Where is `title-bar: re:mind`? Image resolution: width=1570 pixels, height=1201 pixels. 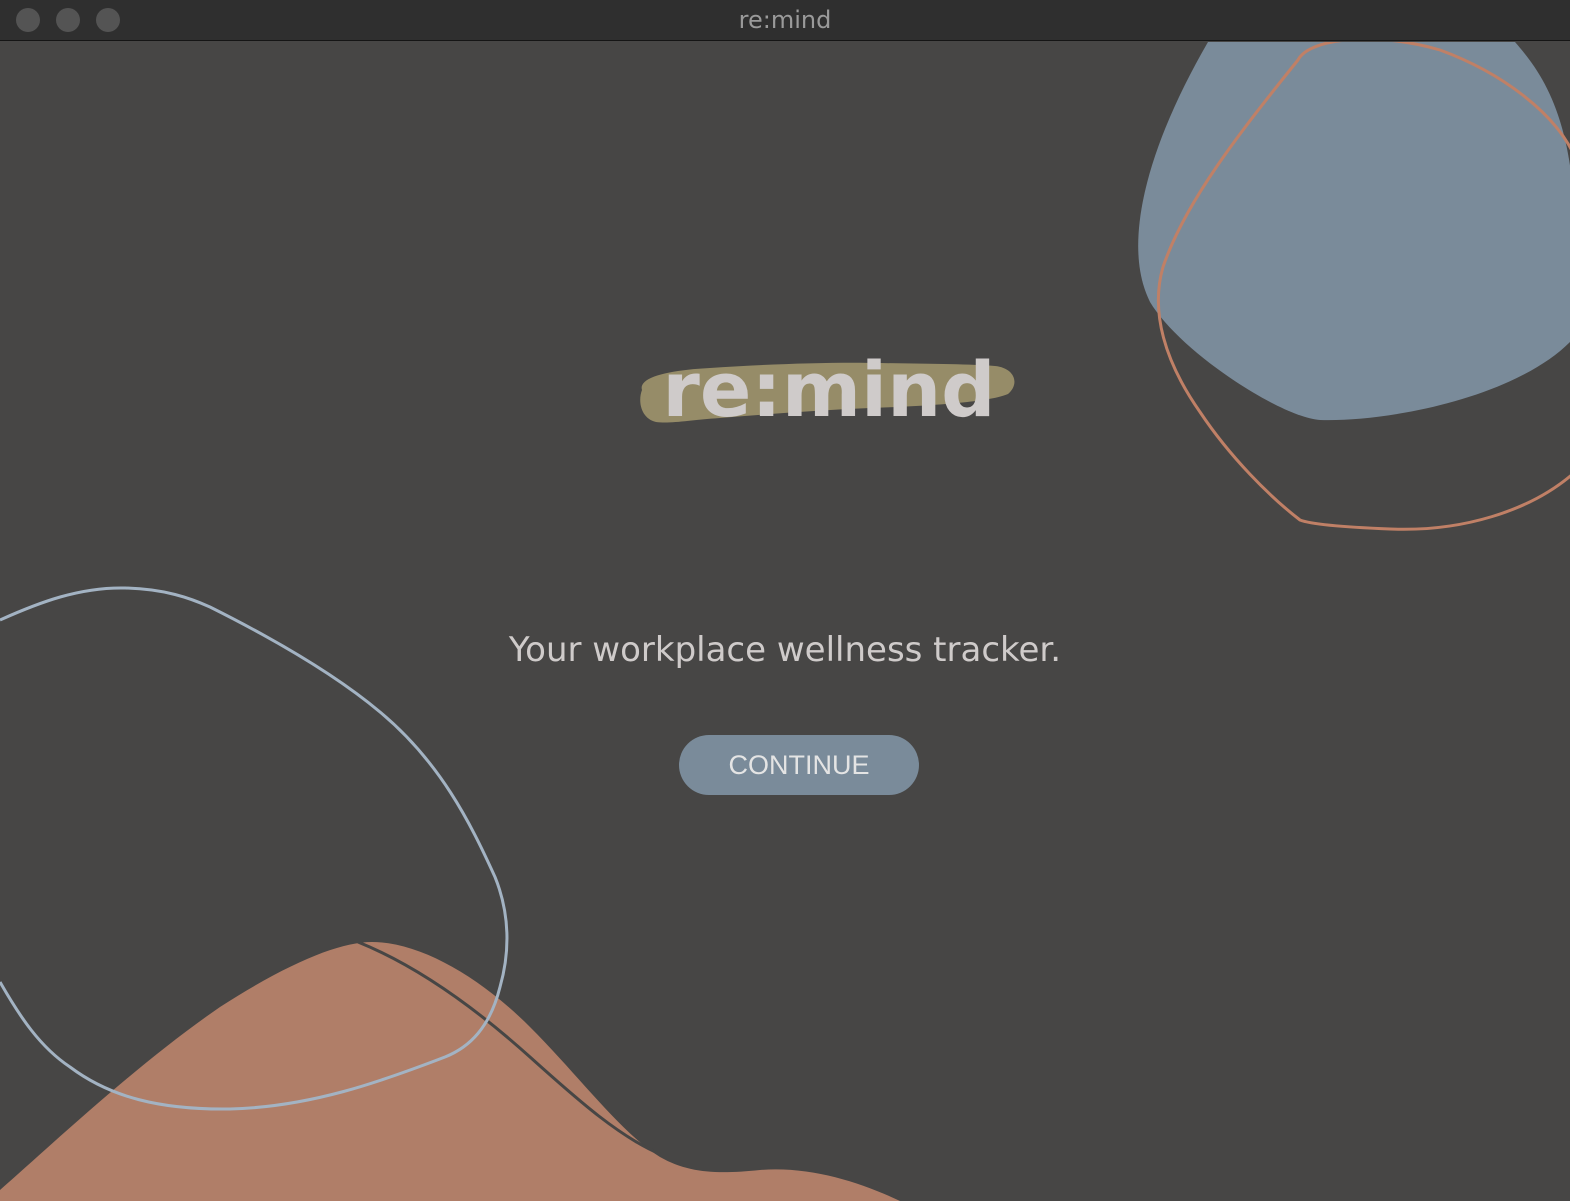
title-bar: re:mind is located at coordinates (785, 20).